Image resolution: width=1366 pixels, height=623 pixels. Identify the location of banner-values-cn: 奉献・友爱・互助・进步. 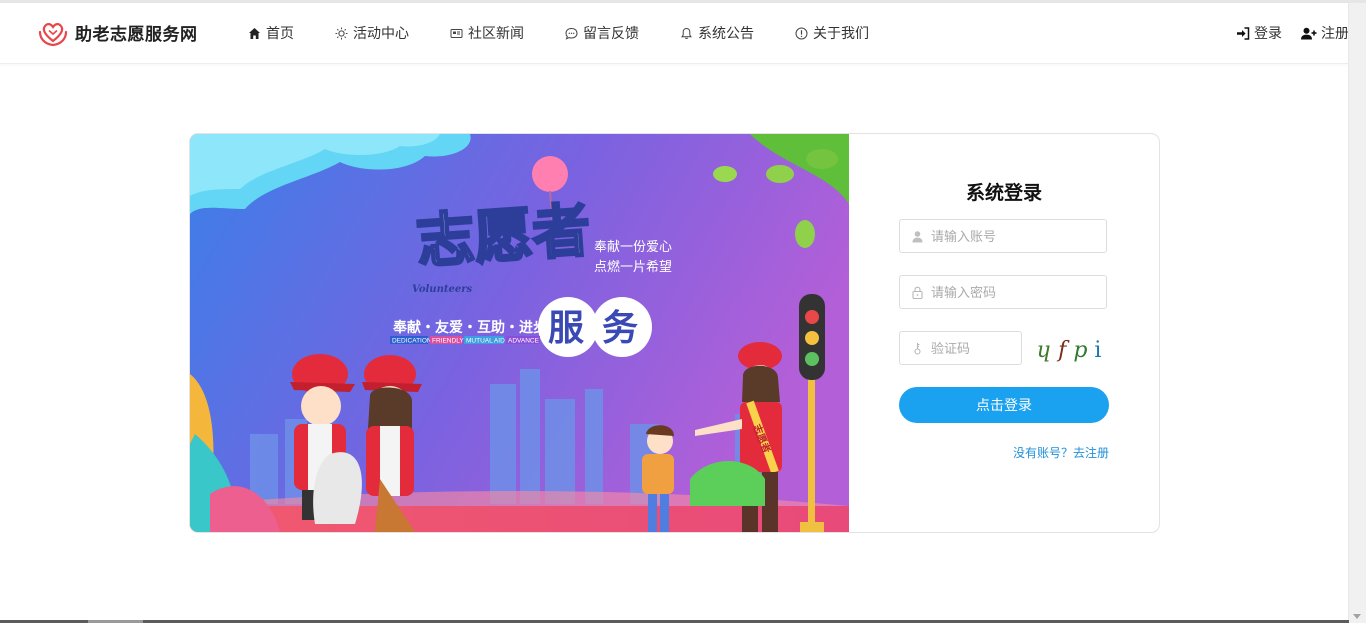
(470, 327).